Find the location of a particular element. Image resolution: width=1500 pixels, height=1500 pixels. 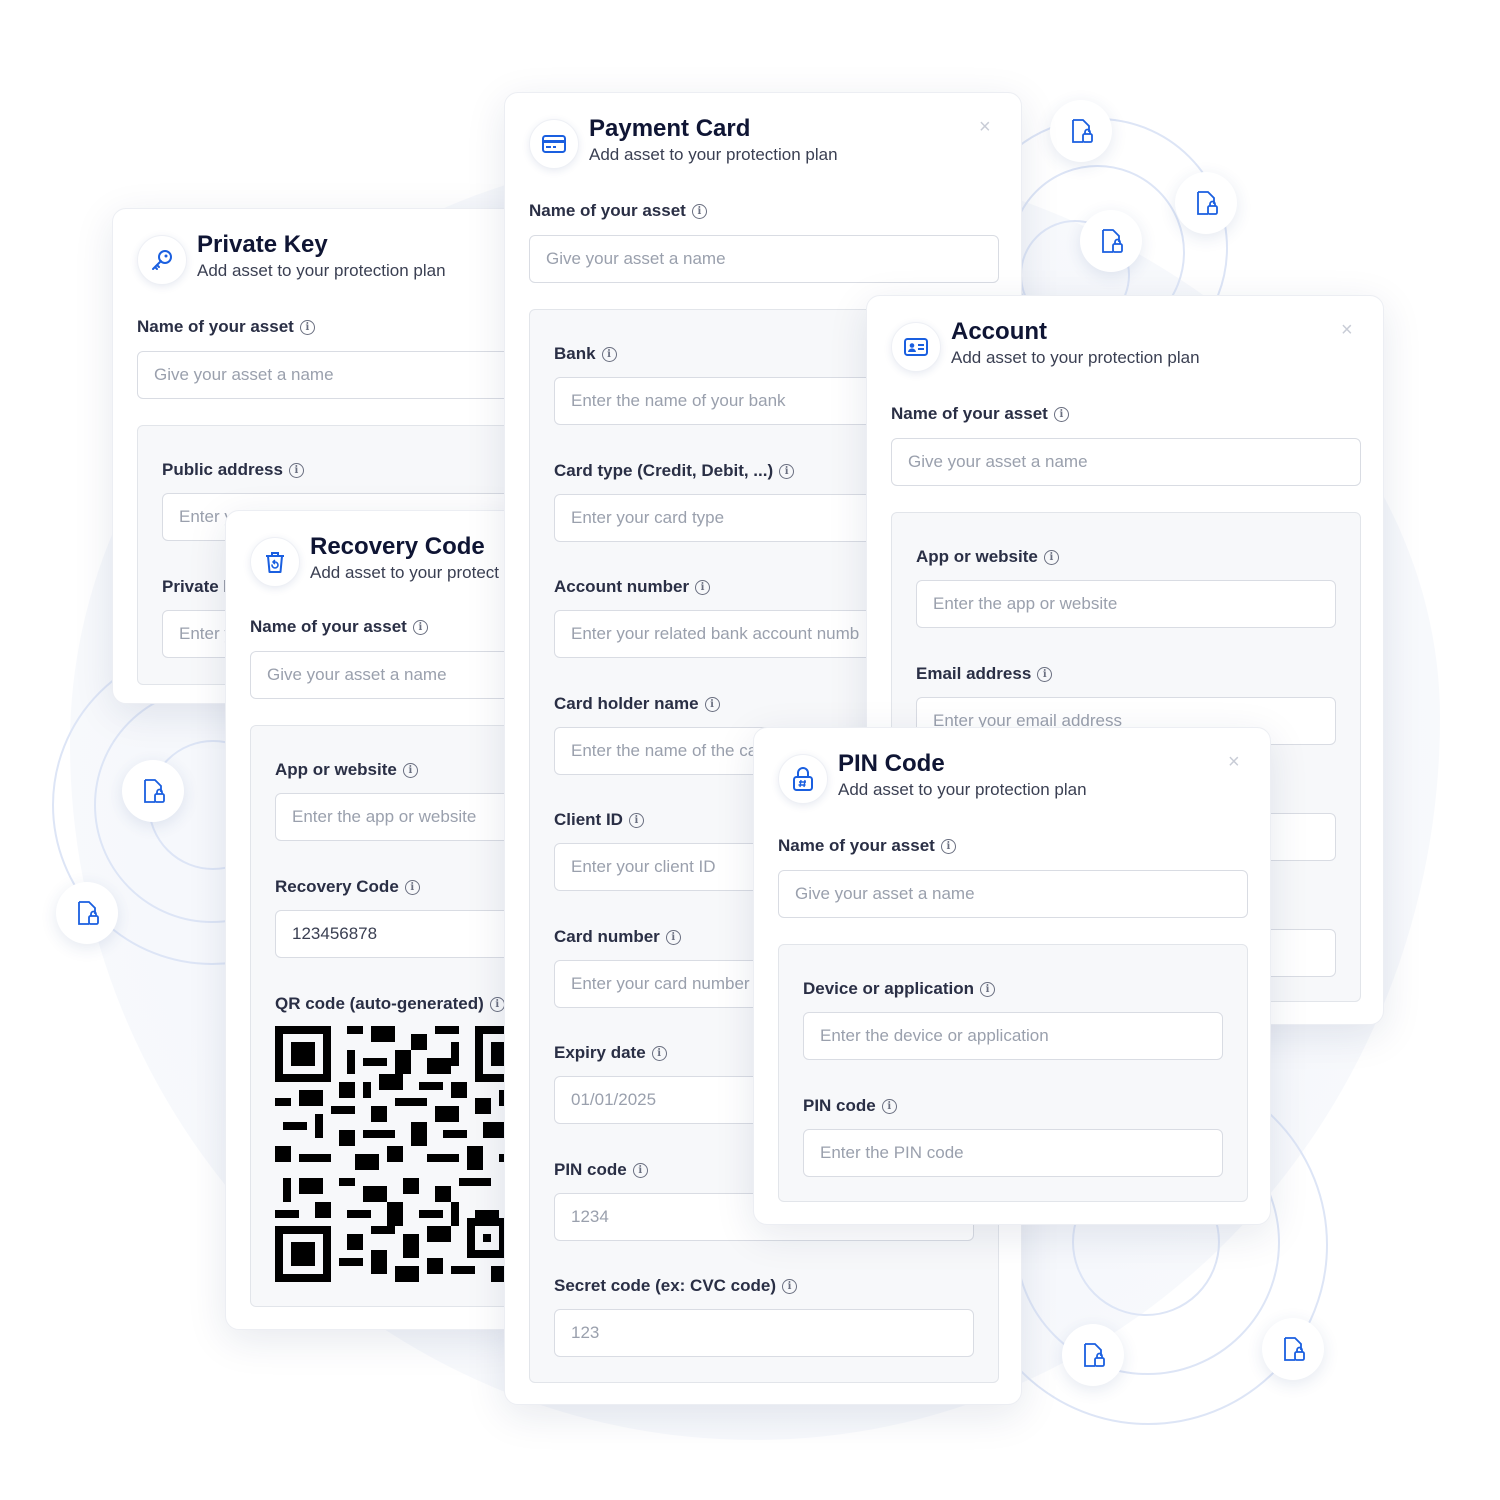

card-type-label: Card type (Credit, Debit, ...) i is located at coordinates (674, 471).